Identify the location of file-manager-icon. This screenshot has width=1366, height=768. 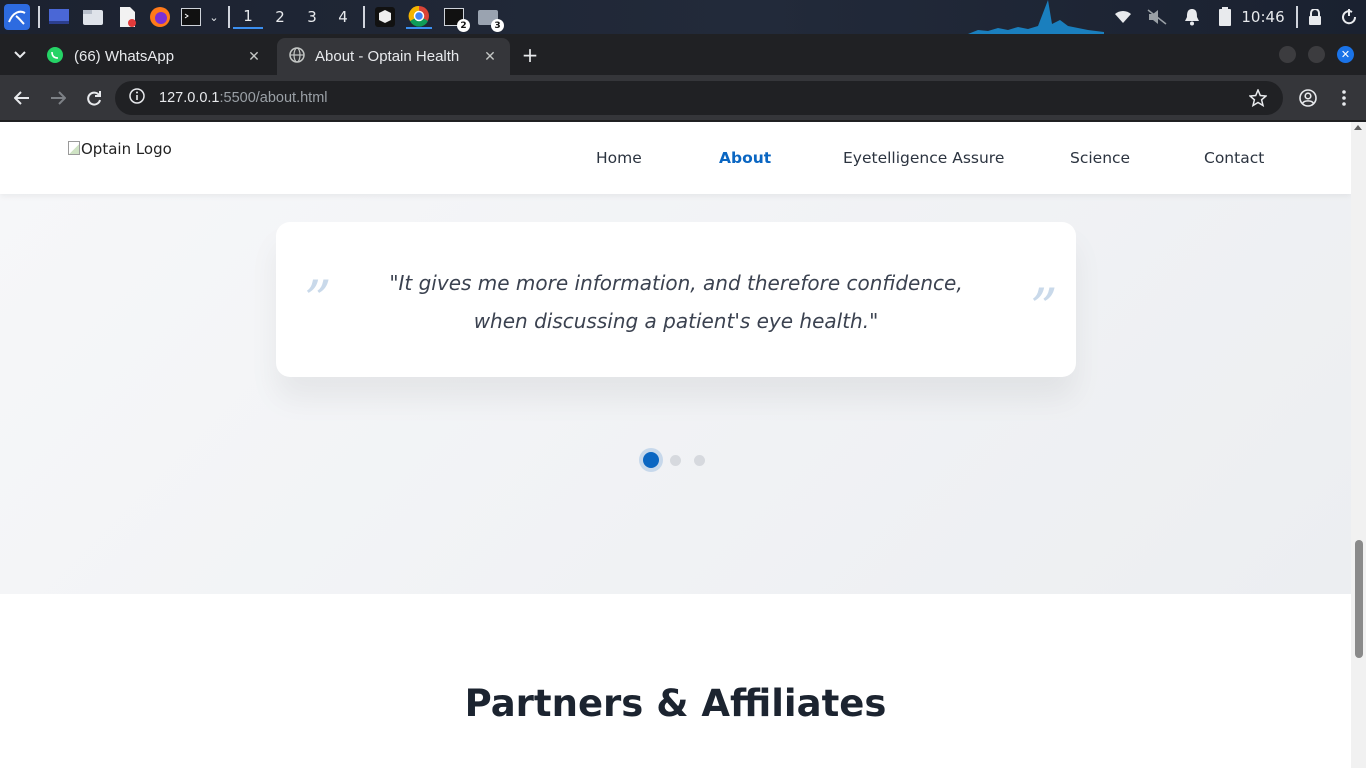
(93, 17).